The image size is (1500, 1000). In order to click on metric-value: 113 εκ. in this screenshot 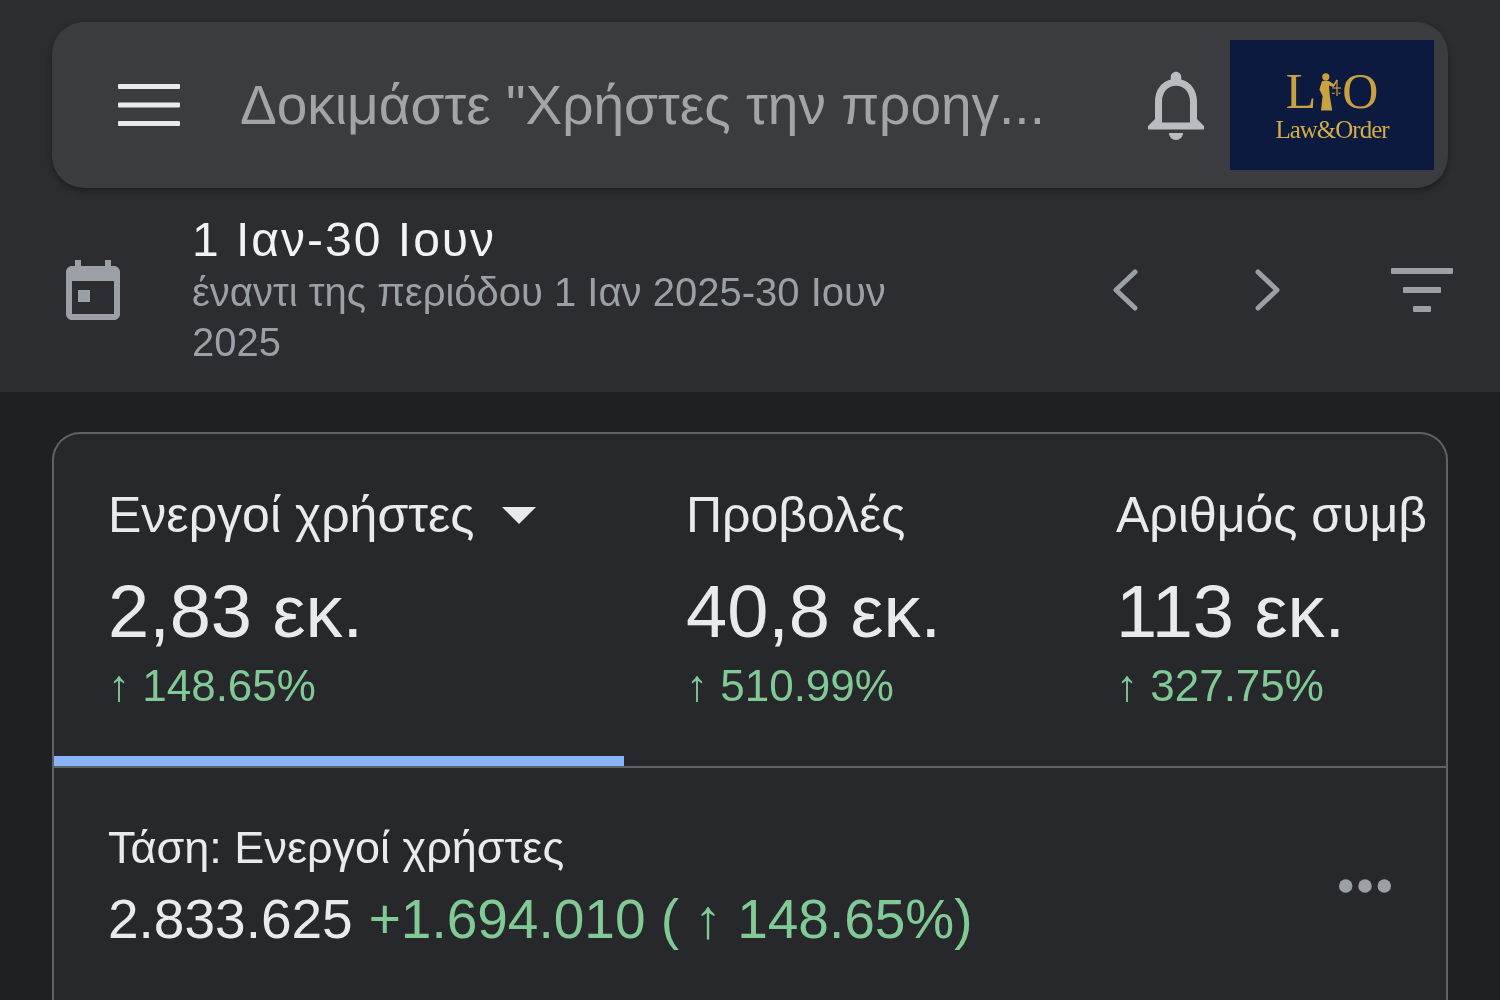, I will do `click(1231, 612)`.